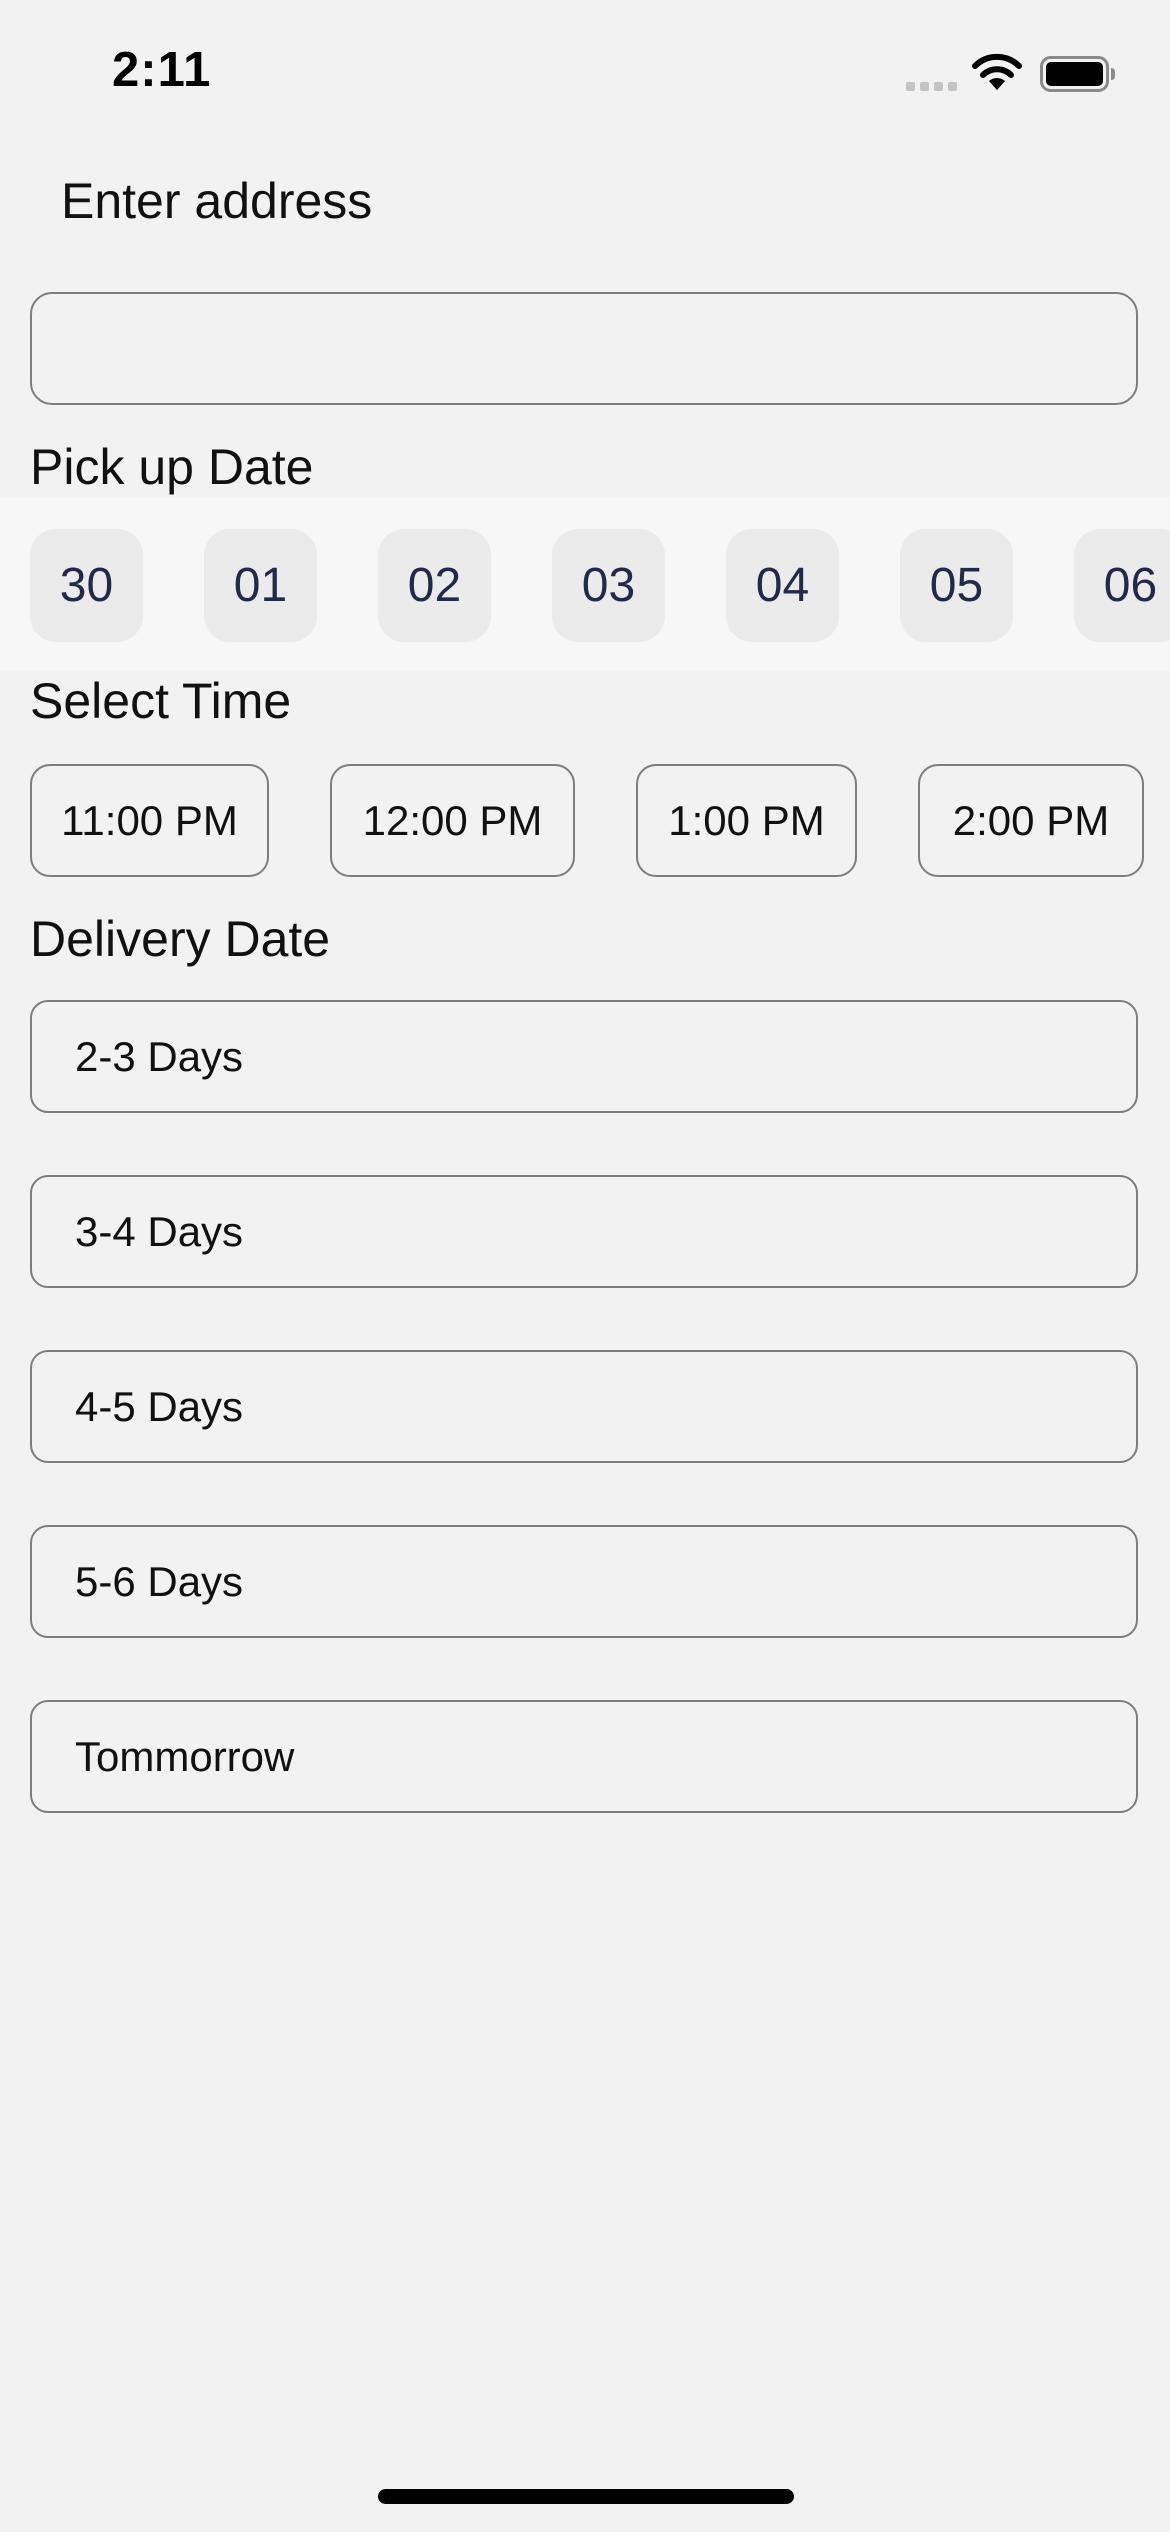 The image size is (1170, 2532). I want to click on time-slot-button: 12:00 PM, so click(452, 820).